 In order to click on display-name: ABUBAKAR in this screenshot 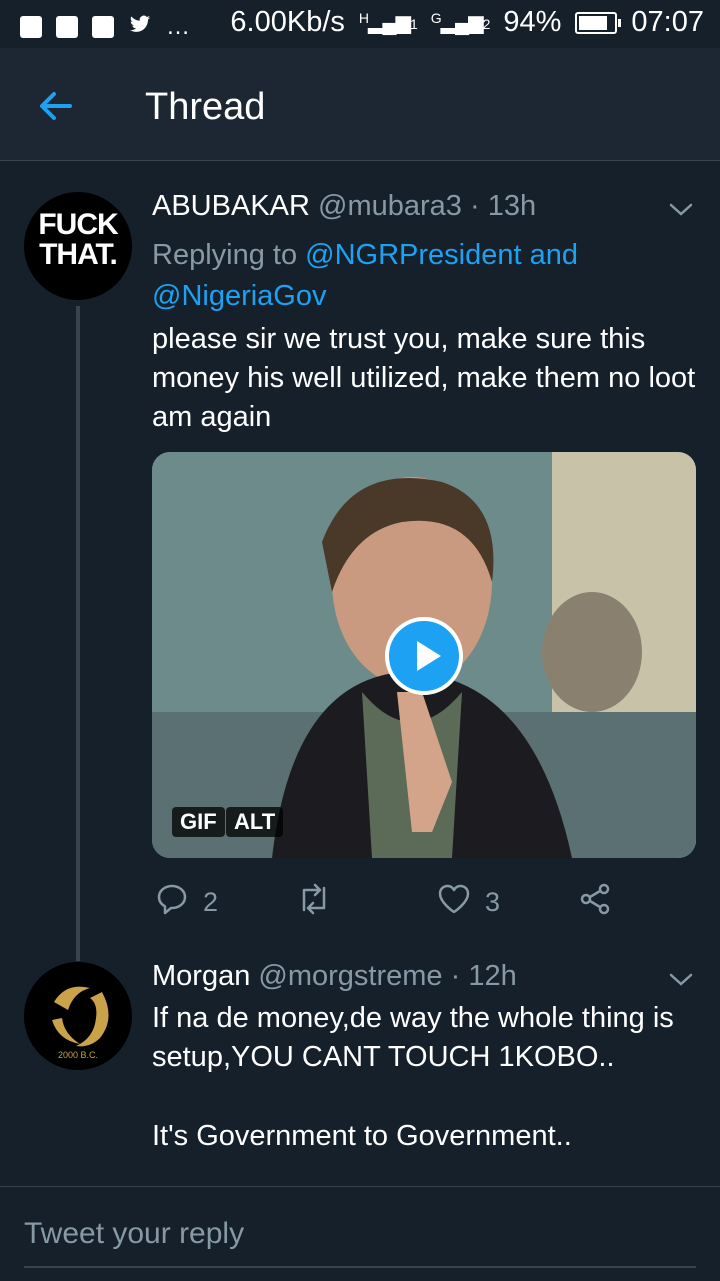, I will do `click(231, 206)`.